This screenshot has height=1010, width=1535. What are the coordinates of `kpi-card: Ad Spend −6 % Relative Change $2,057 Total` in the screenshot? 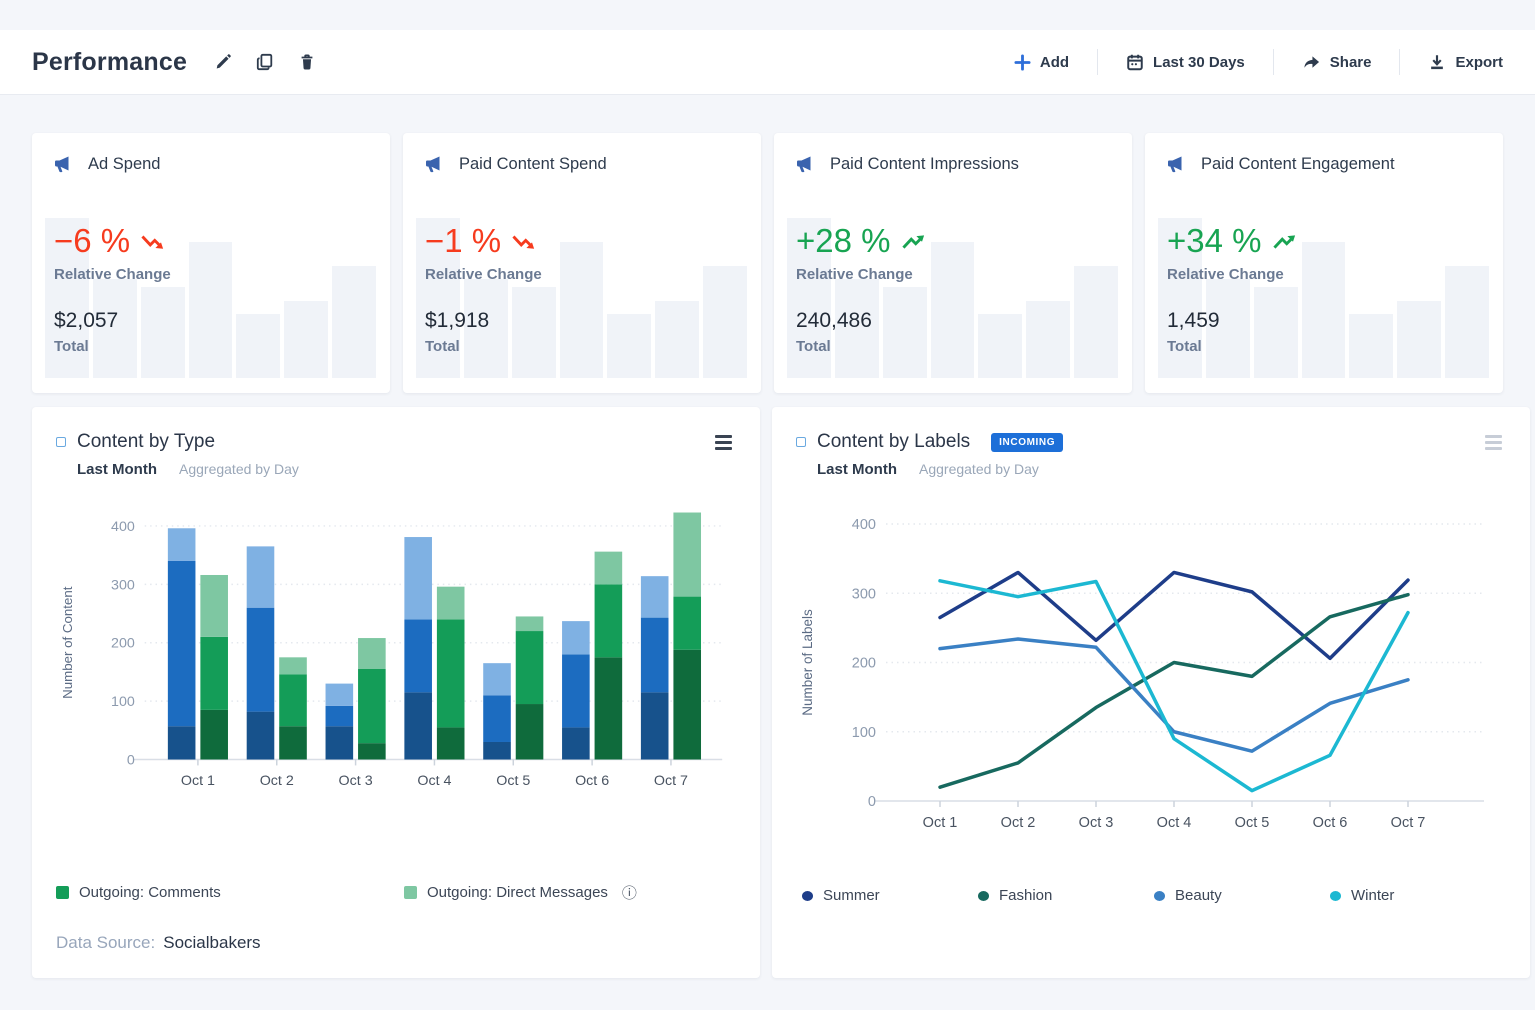 It's located at (211, 263).